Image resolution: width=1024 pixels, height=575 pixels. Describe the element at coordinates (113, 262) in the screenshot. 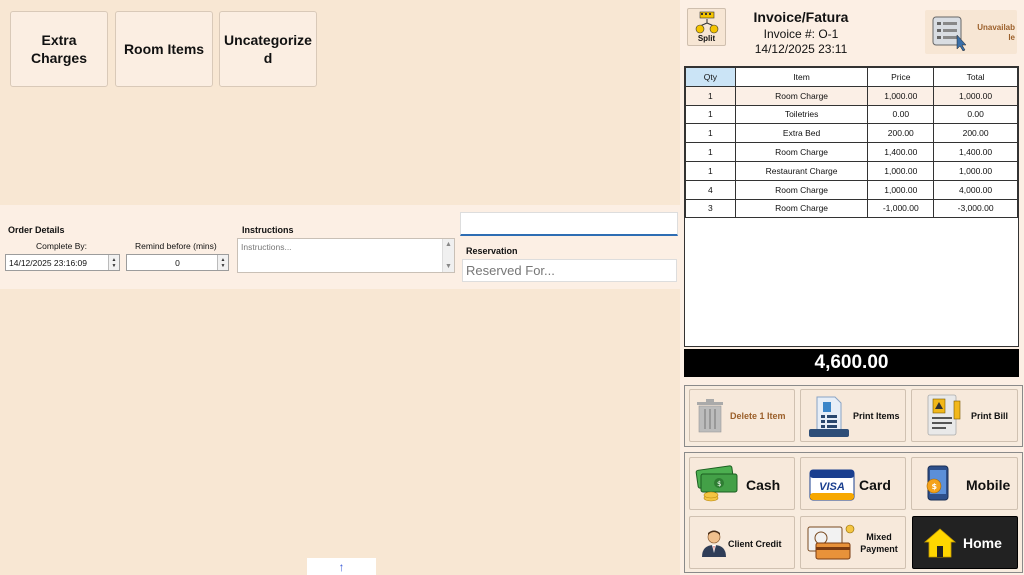

I see `complete-by-spinner: ▲ ▼` at that location.